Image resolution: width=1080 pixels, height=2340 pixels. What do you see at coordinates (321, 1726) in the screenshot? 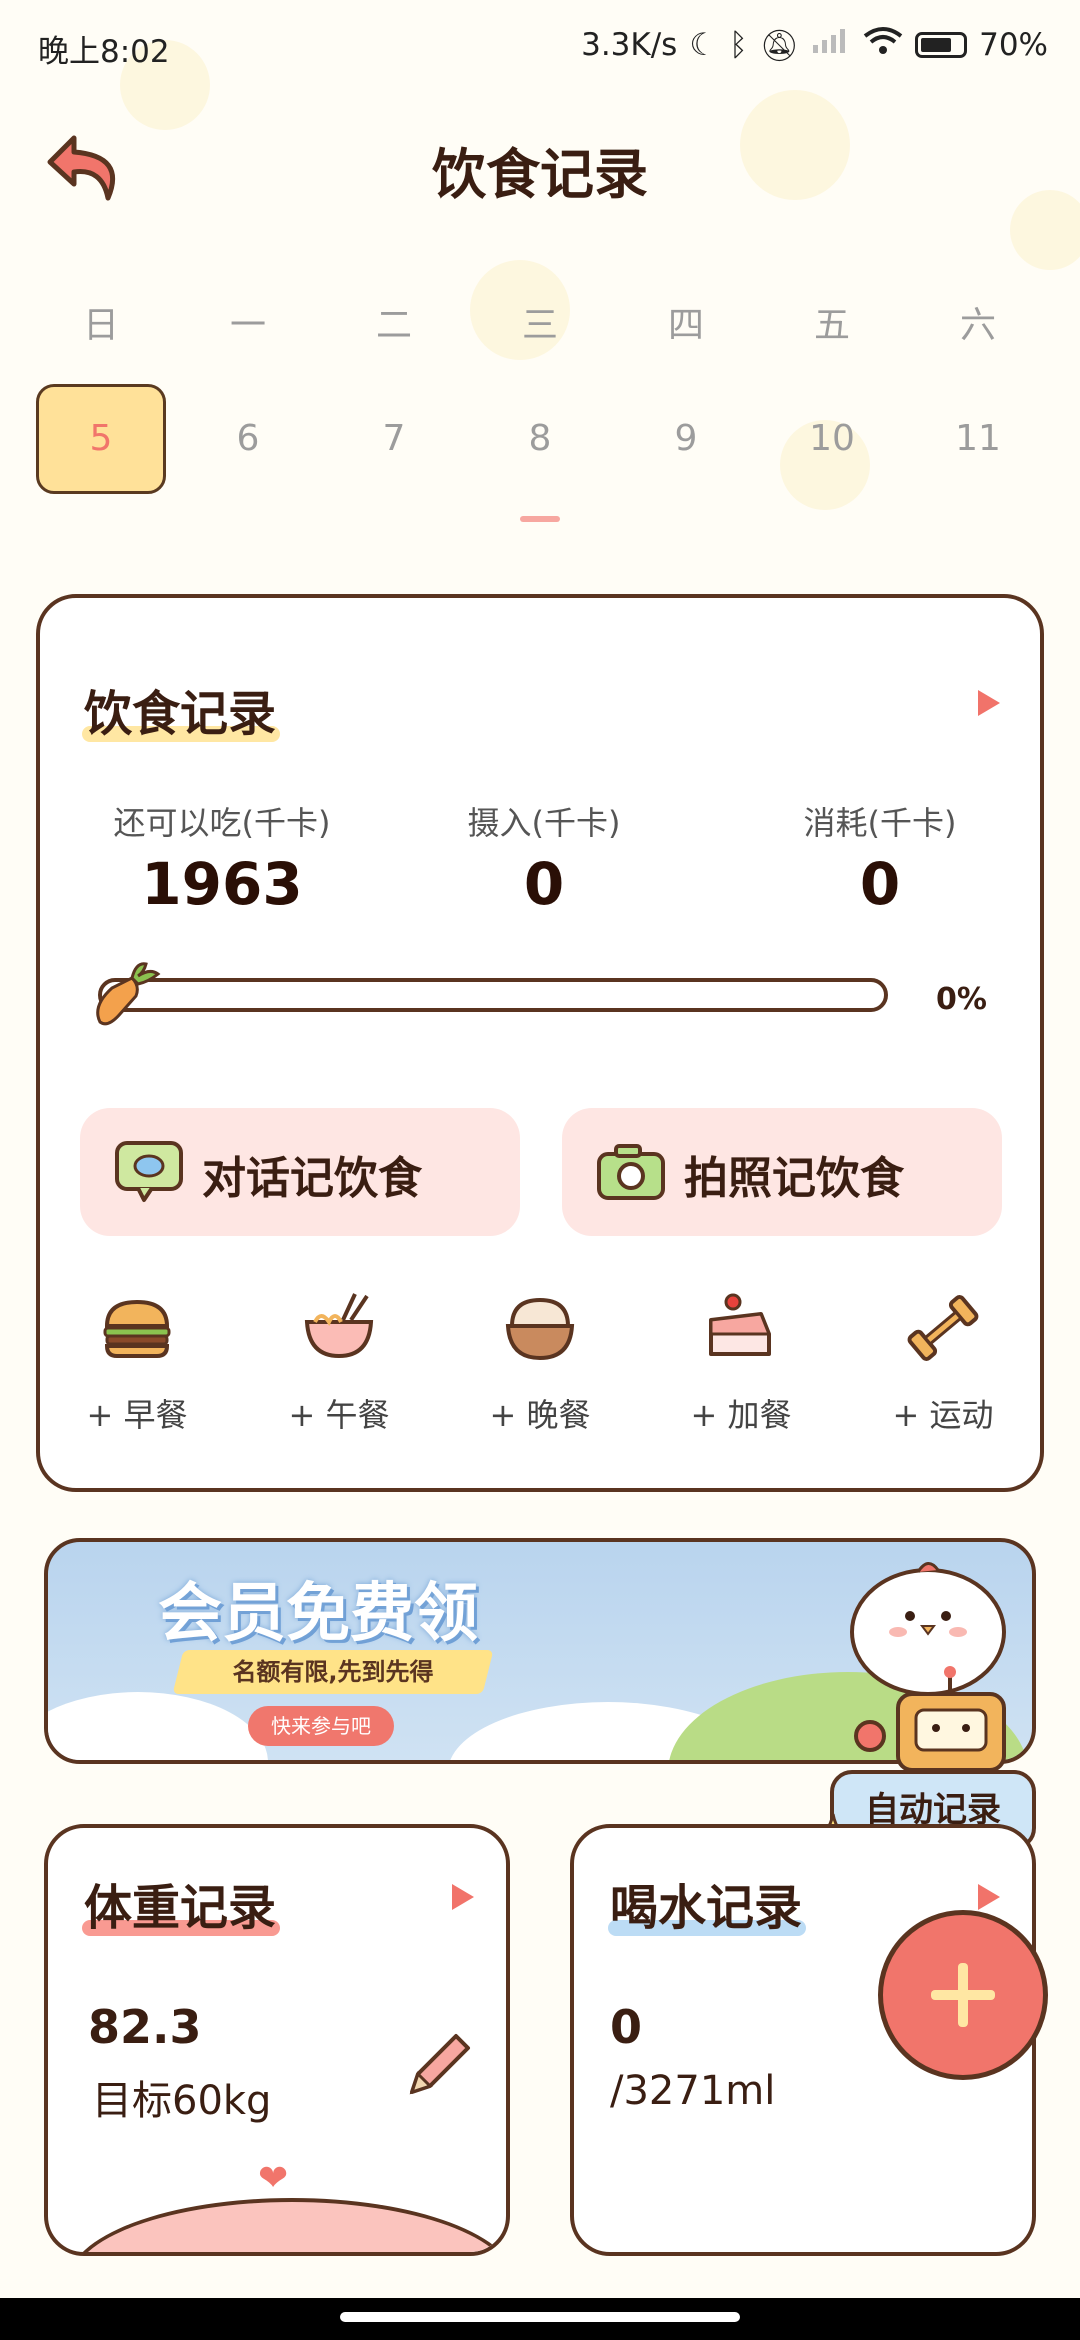
I see `banner-join-button: 快来参与吧` at bounding box center [321, 1726].